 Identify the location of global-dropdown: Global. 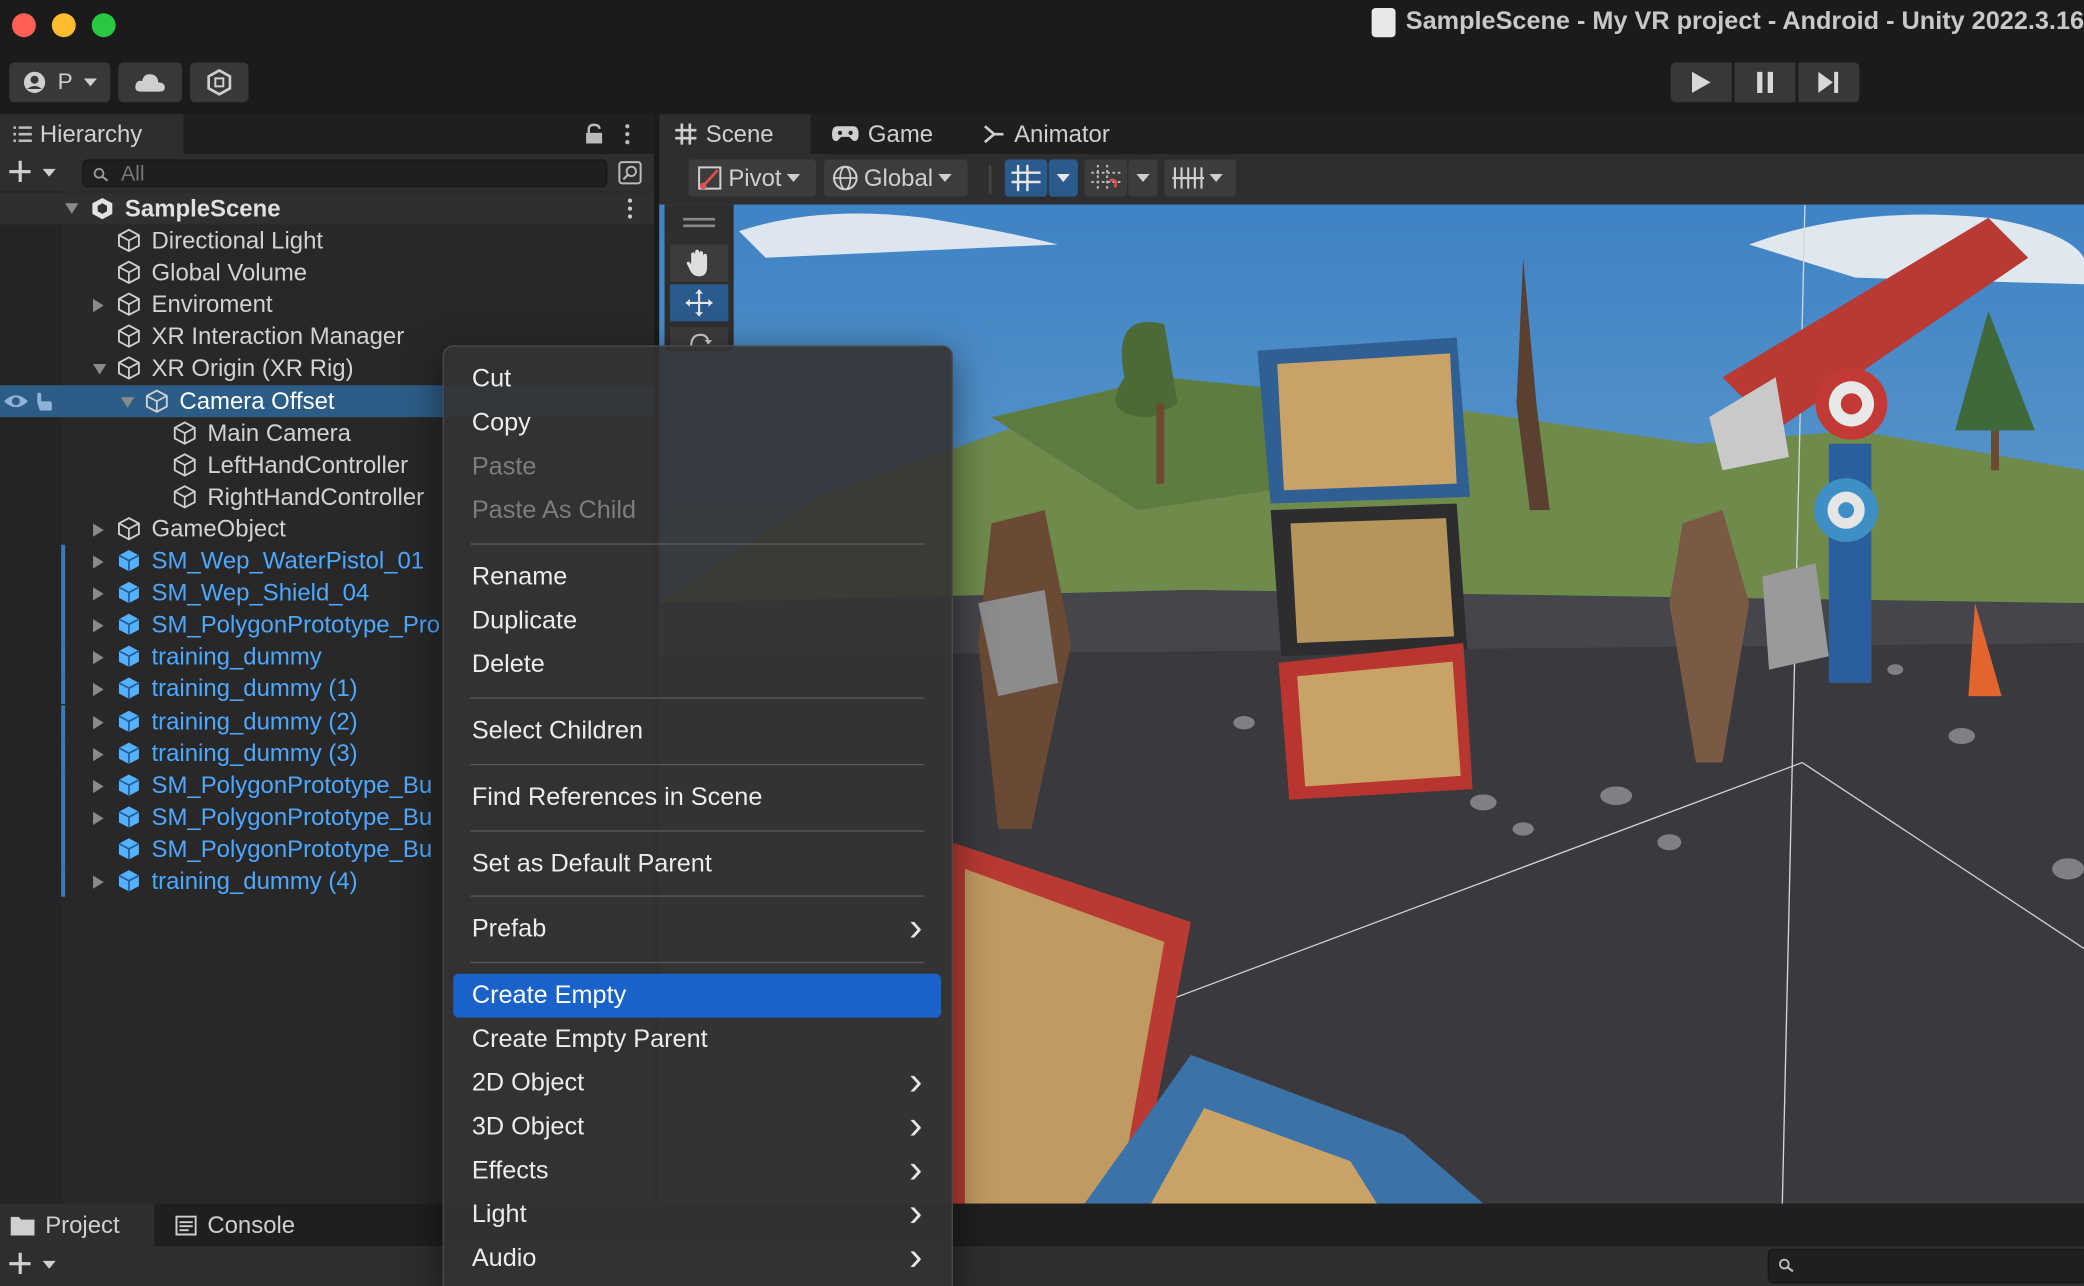
(896, 178).